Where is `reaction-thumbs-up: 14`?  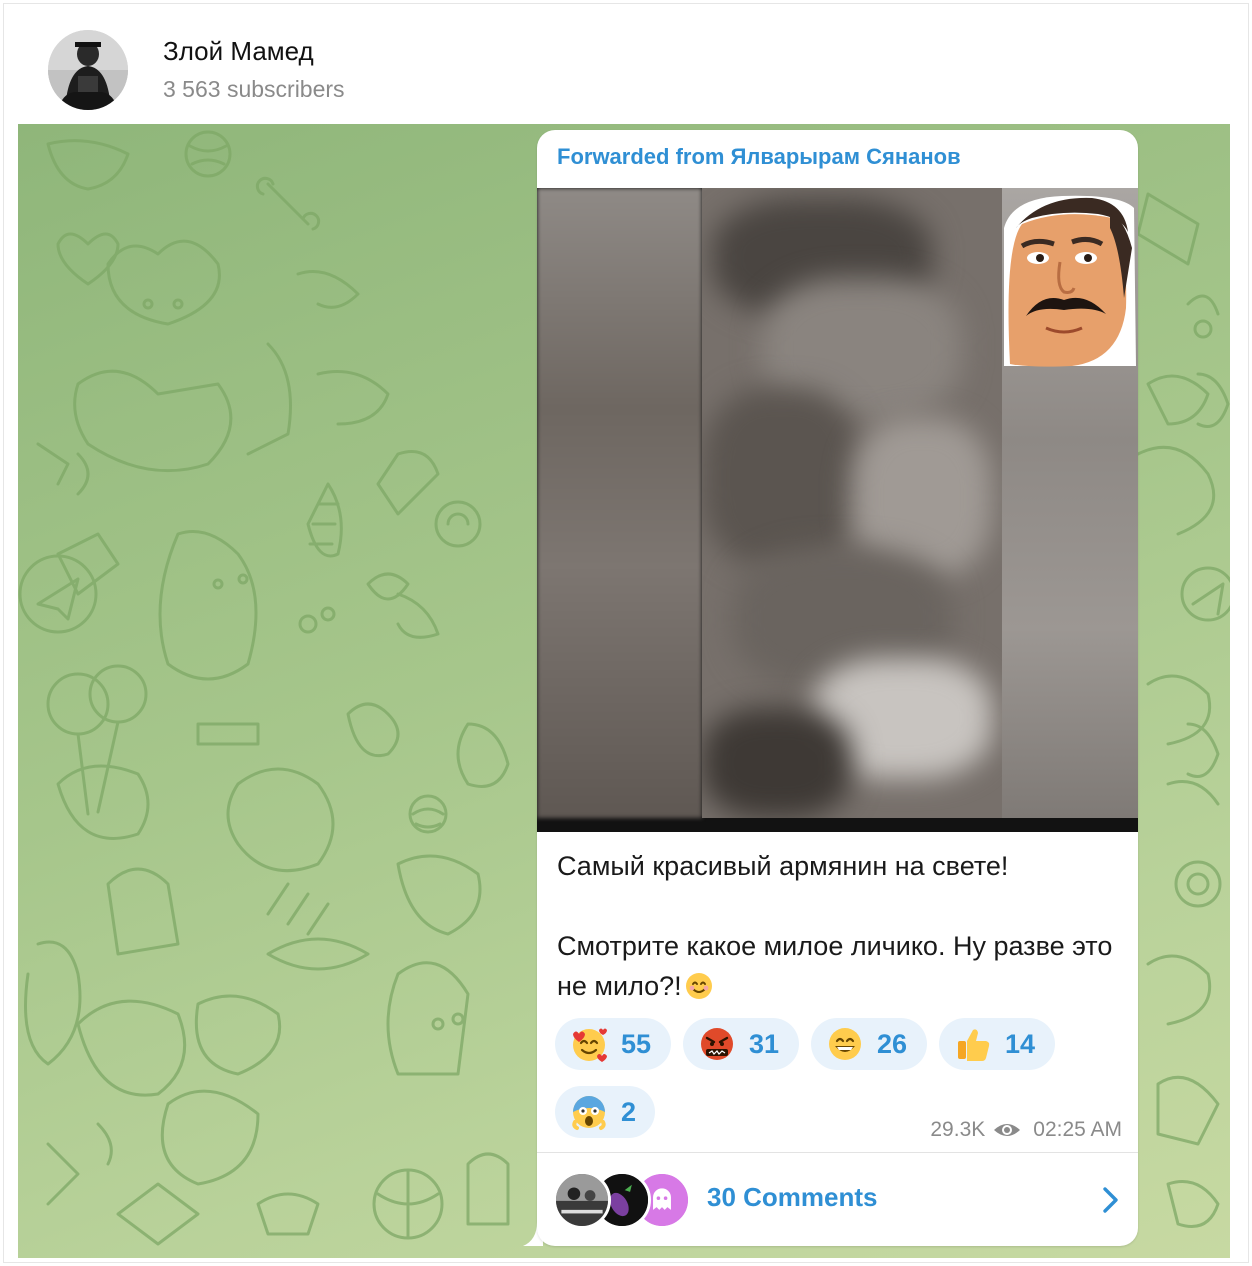
reaction-thumbs-up: 14 is located at coordinates (997, 1044).